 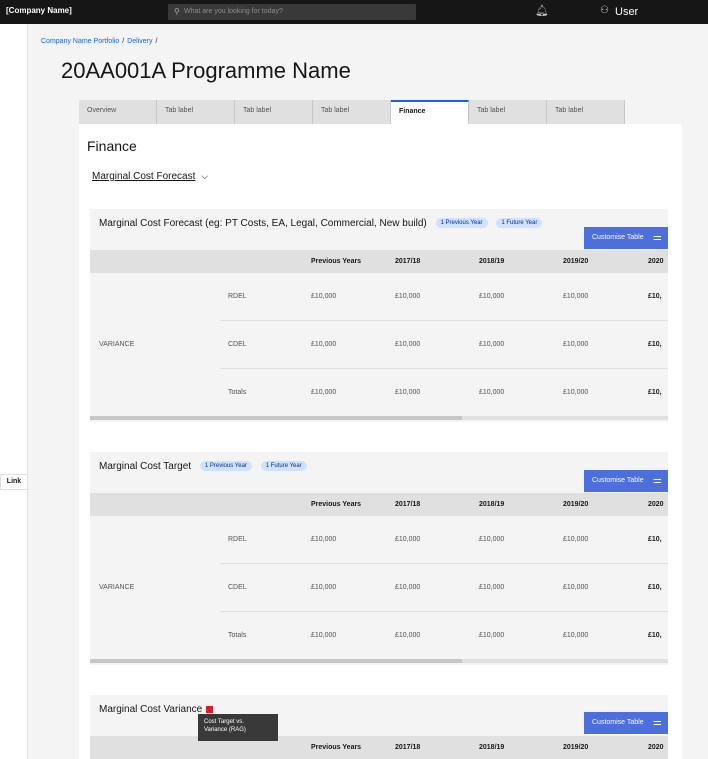 What do you see at coordinates (604, 10) in the screenshot?
I see `user-icon: ⚇` at bounding box center [604, 10].